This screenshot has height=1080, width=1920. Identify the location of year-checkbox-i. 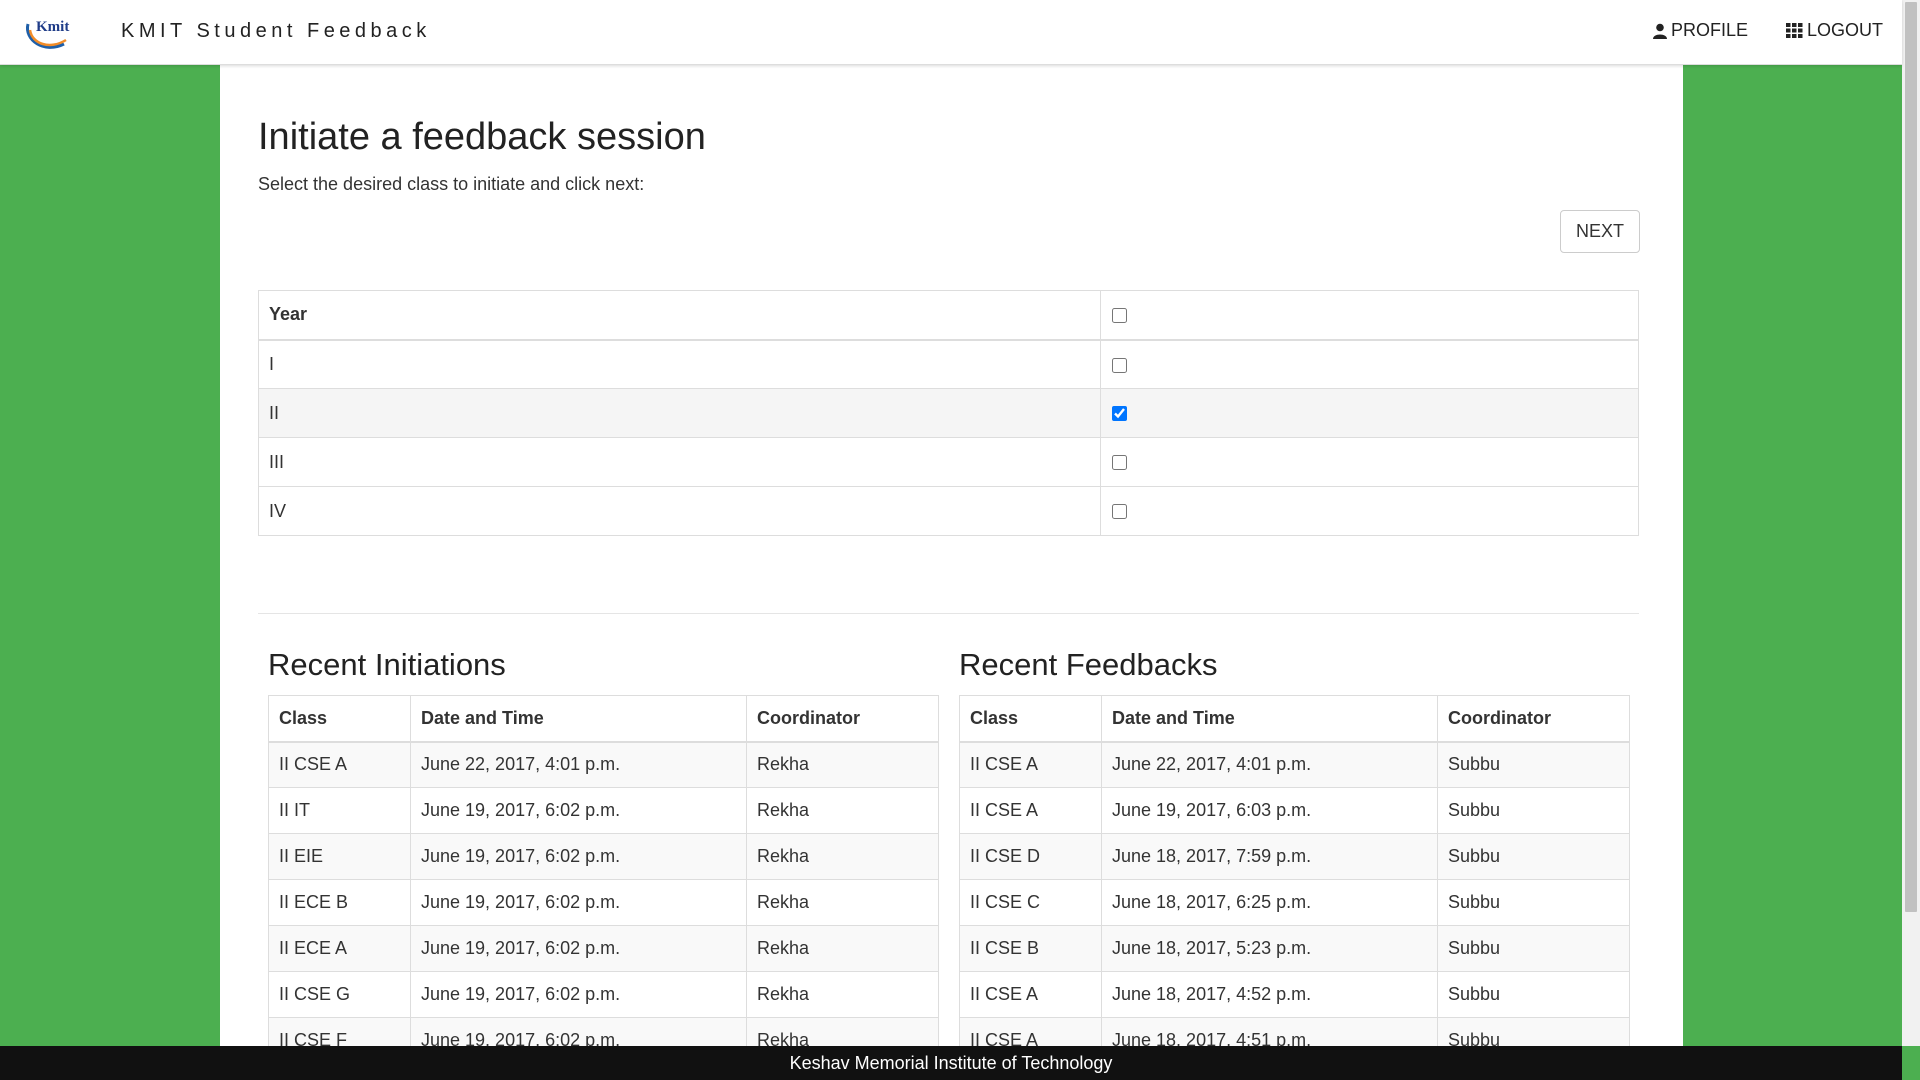
(1119, 365).